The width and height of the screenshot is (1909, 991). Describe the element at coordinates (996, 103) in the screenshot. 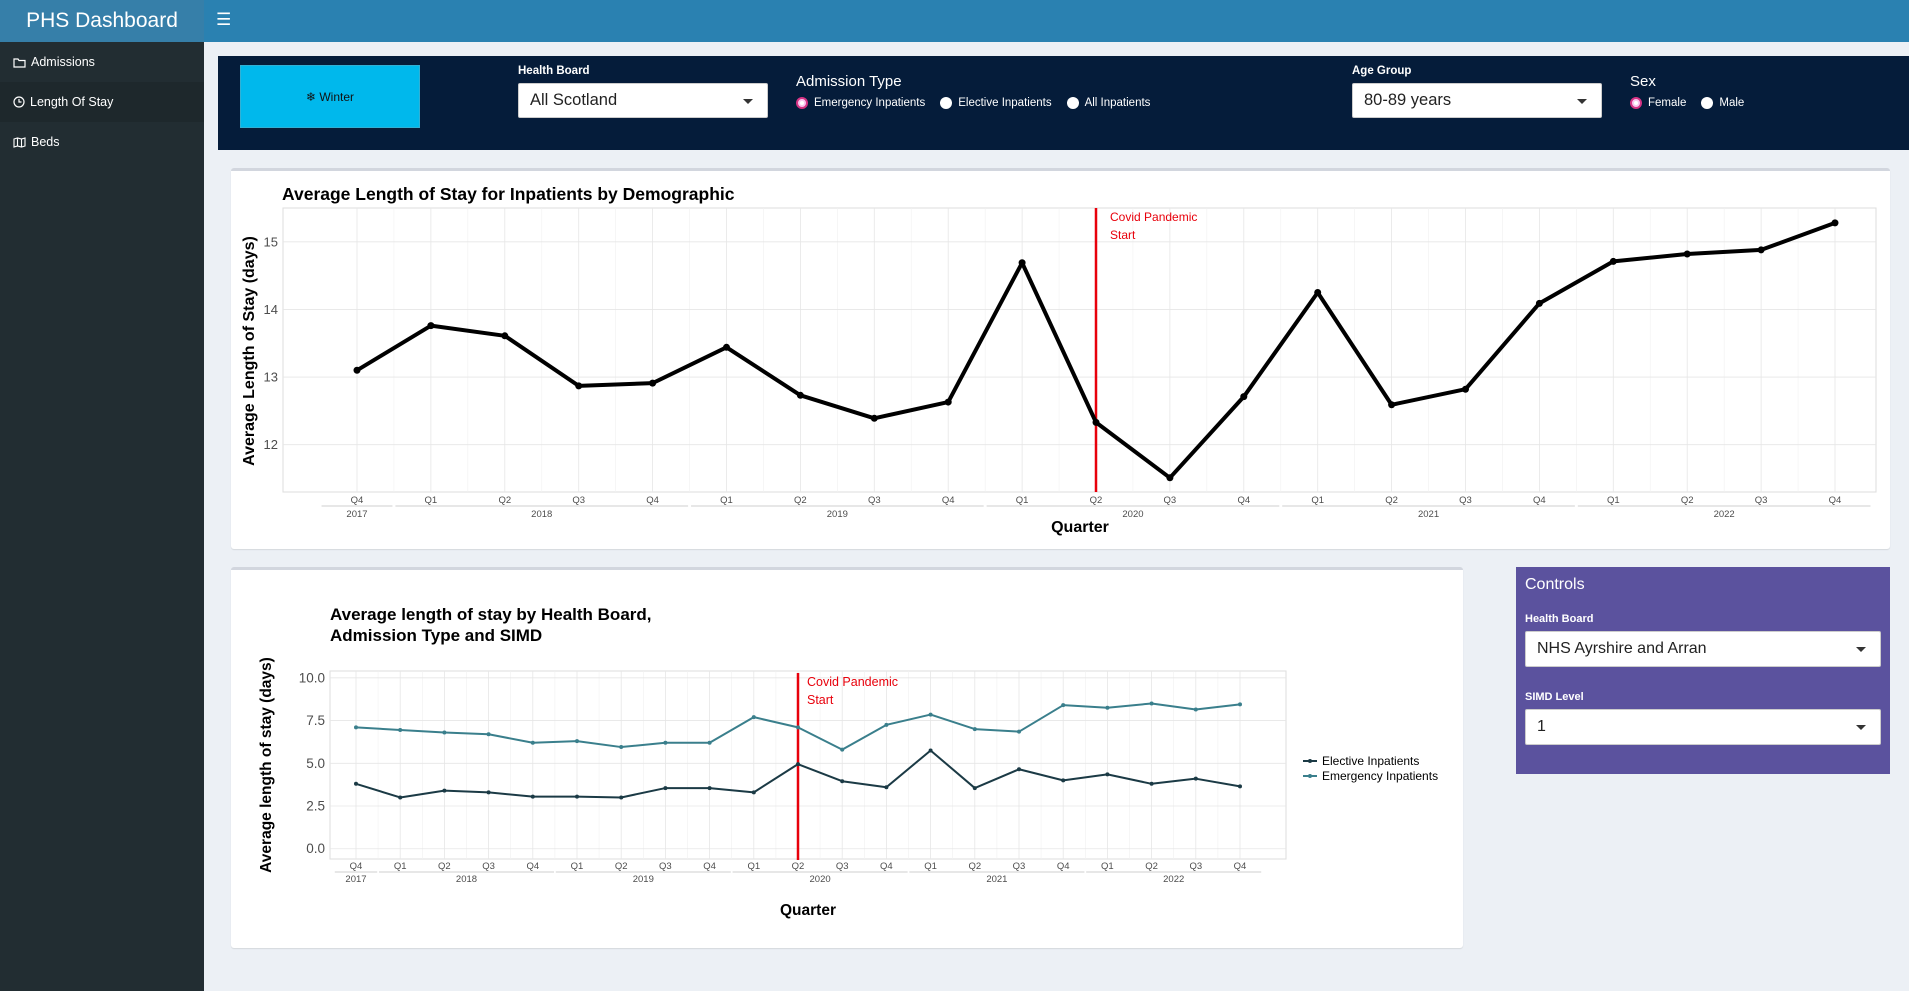

I see `radio-elective-inpatients: Elective Inpatients` at that location.